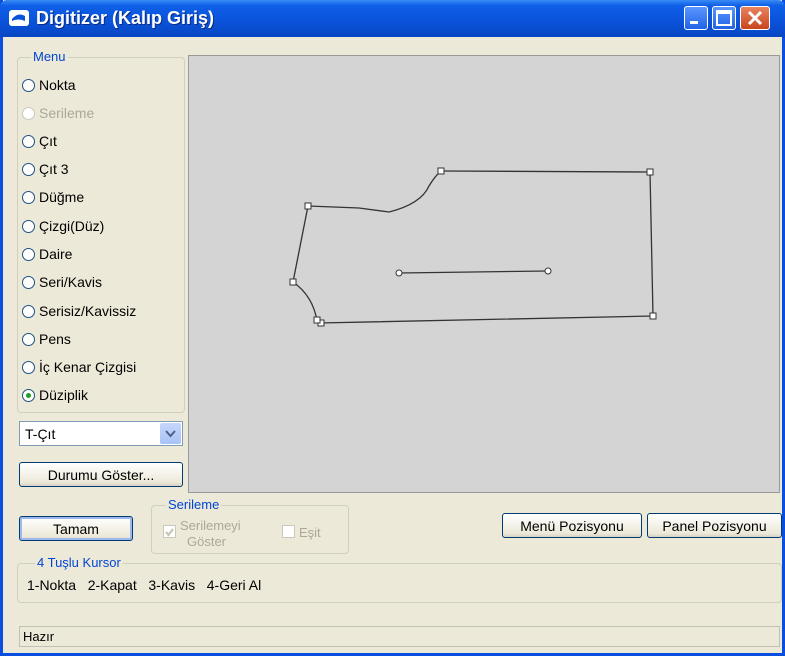  What do you see at coordinates (392, 18) in the screenshot?
I see `title-bar: Digitizer (Kalıp Giriş)` at bounding box center [392, 18].